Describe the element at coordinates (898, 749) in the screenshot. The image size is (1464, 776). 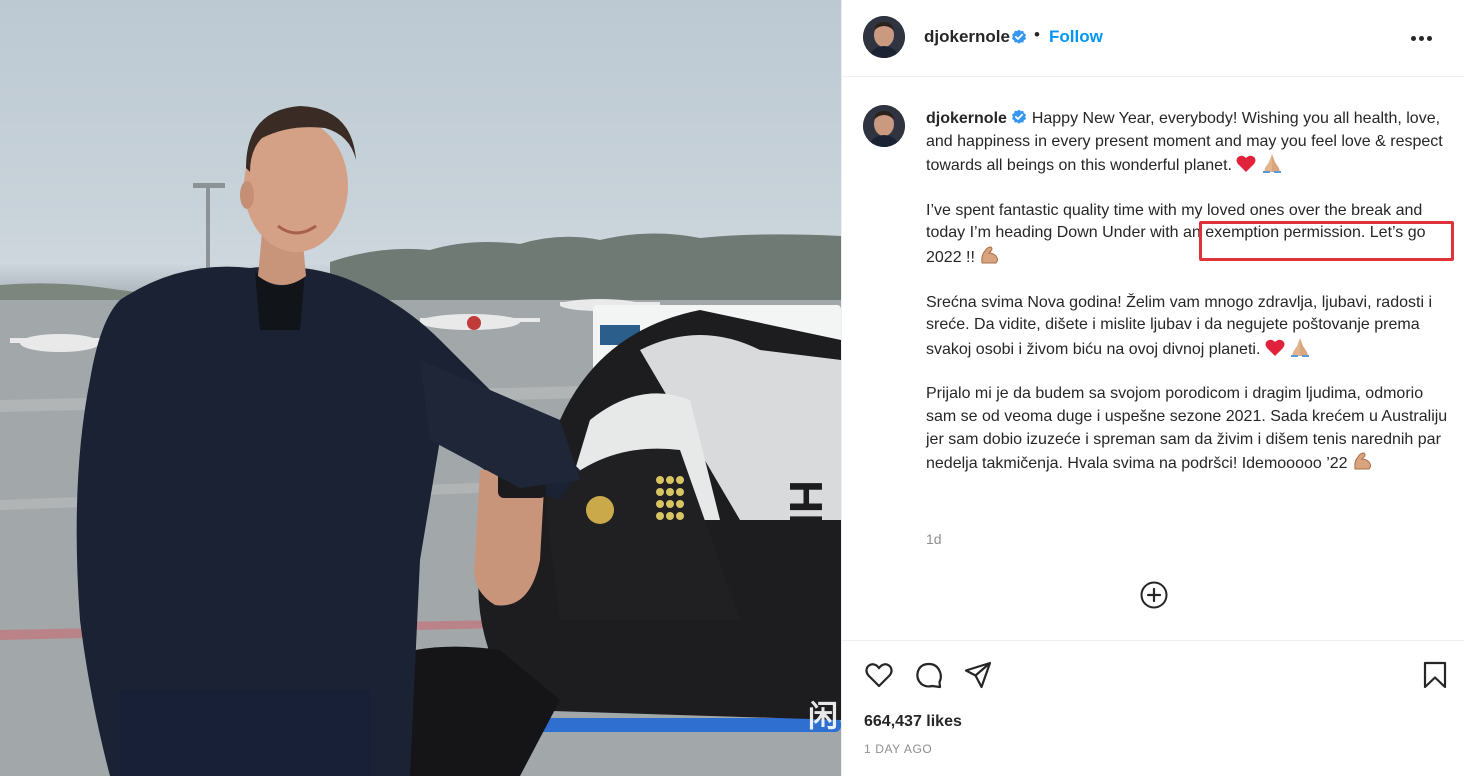
I see `post-timestamp: 1 DAY AGO` at that location.